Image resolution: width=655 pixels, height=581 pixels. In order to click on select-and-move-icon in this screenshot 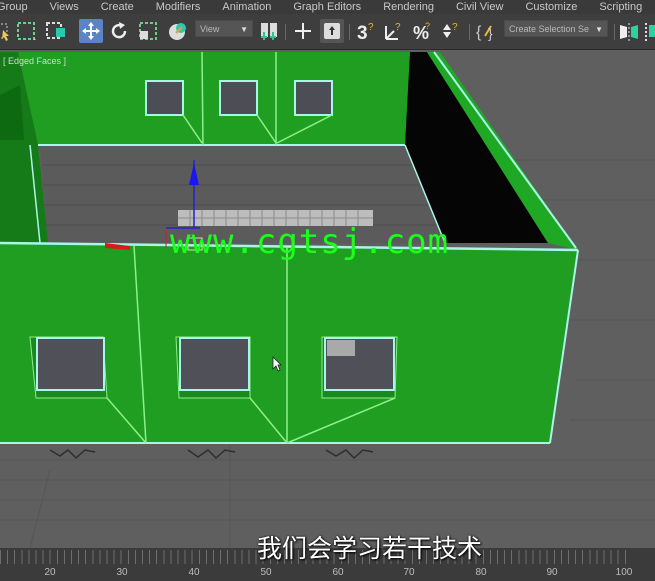, I will do `click(91, 31)`.